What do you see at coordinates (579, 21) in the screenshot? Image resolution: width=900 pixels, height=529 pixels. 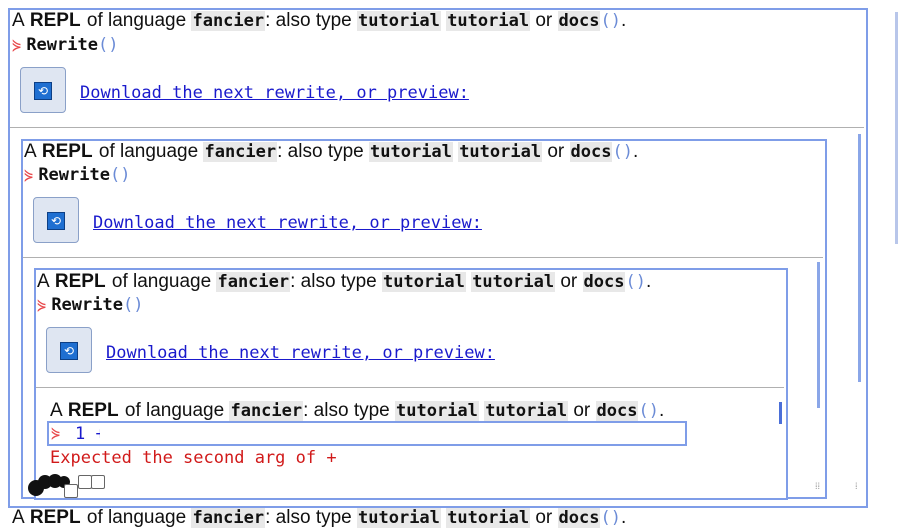 I see `docs-command: docs` at bounding box center [579, 21].